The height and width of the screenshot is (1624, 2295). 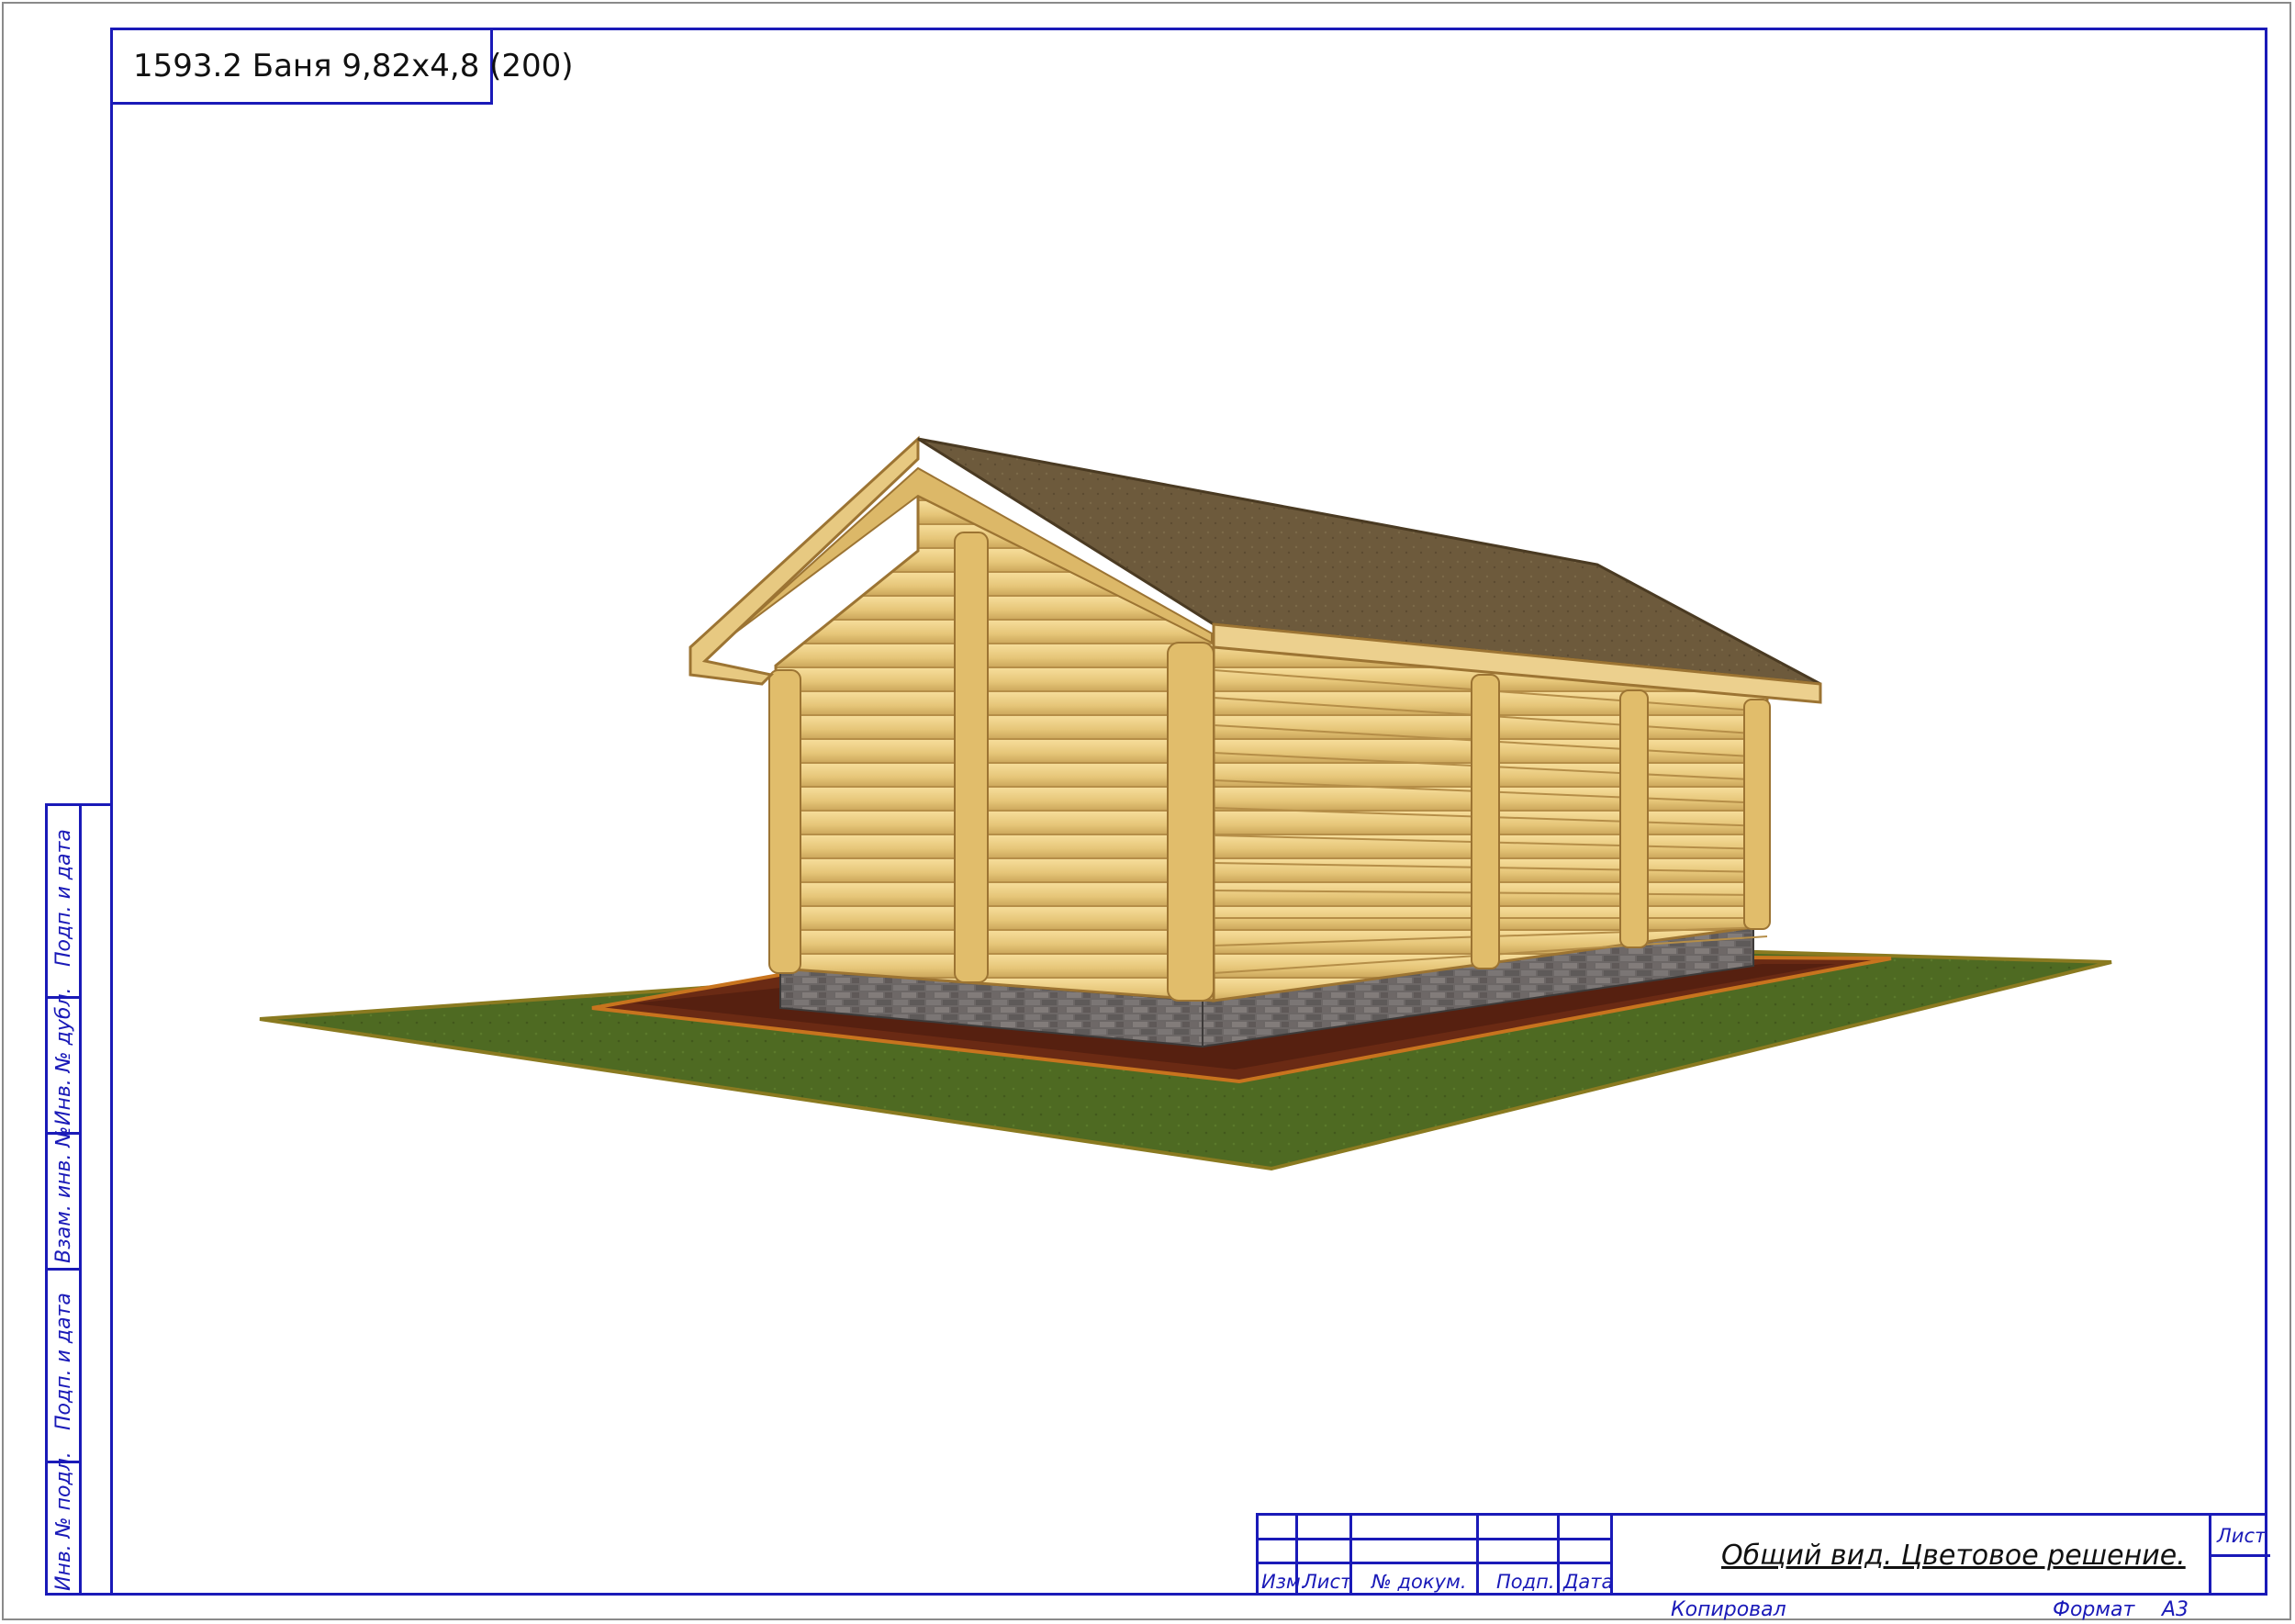 I want to click on stamp-podp: Подп., so click(x=1525, y=1582).